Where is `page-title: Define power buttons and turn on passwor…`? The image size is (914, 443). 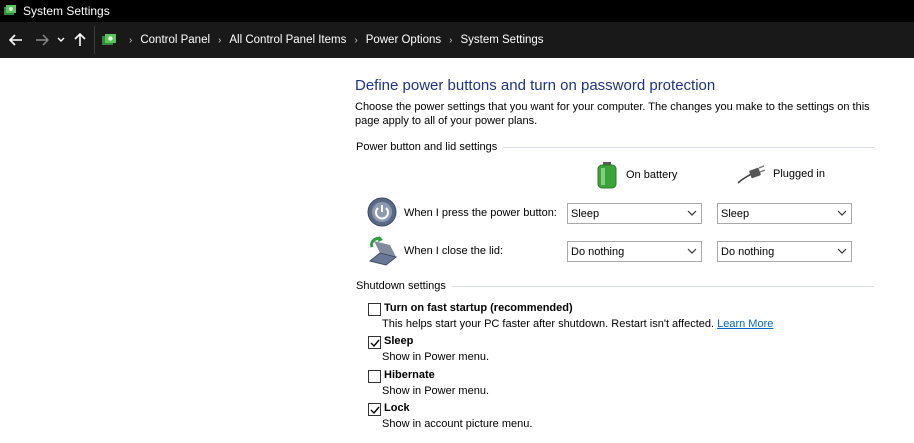 page-title: Define power buttons and turn on passwor… is located at coordinates (535, 85).